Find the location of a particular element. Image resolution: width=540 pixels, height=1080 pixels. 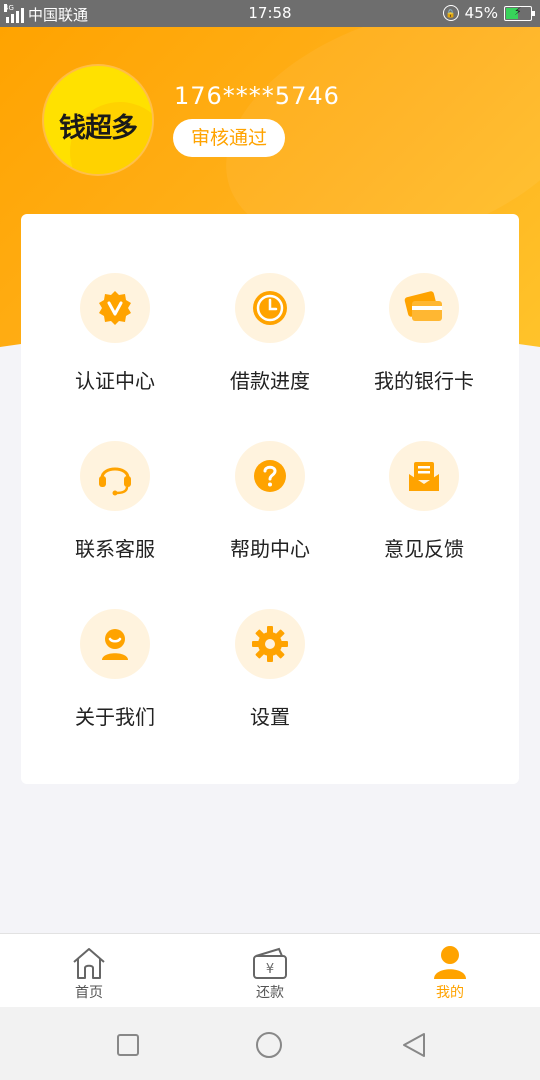

menu-label: 借款进度 is located at coordinates (270, 381).